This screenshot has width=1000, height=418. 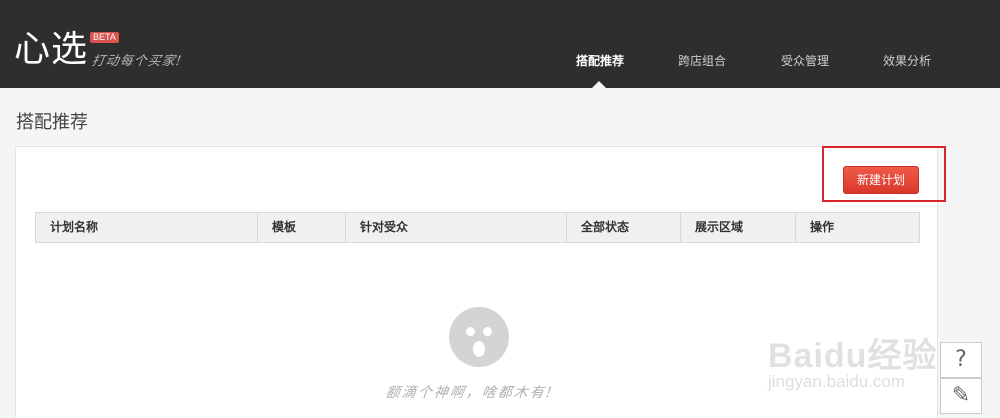 I want to click on active-tab-indicator, so click(x=599, y=84).